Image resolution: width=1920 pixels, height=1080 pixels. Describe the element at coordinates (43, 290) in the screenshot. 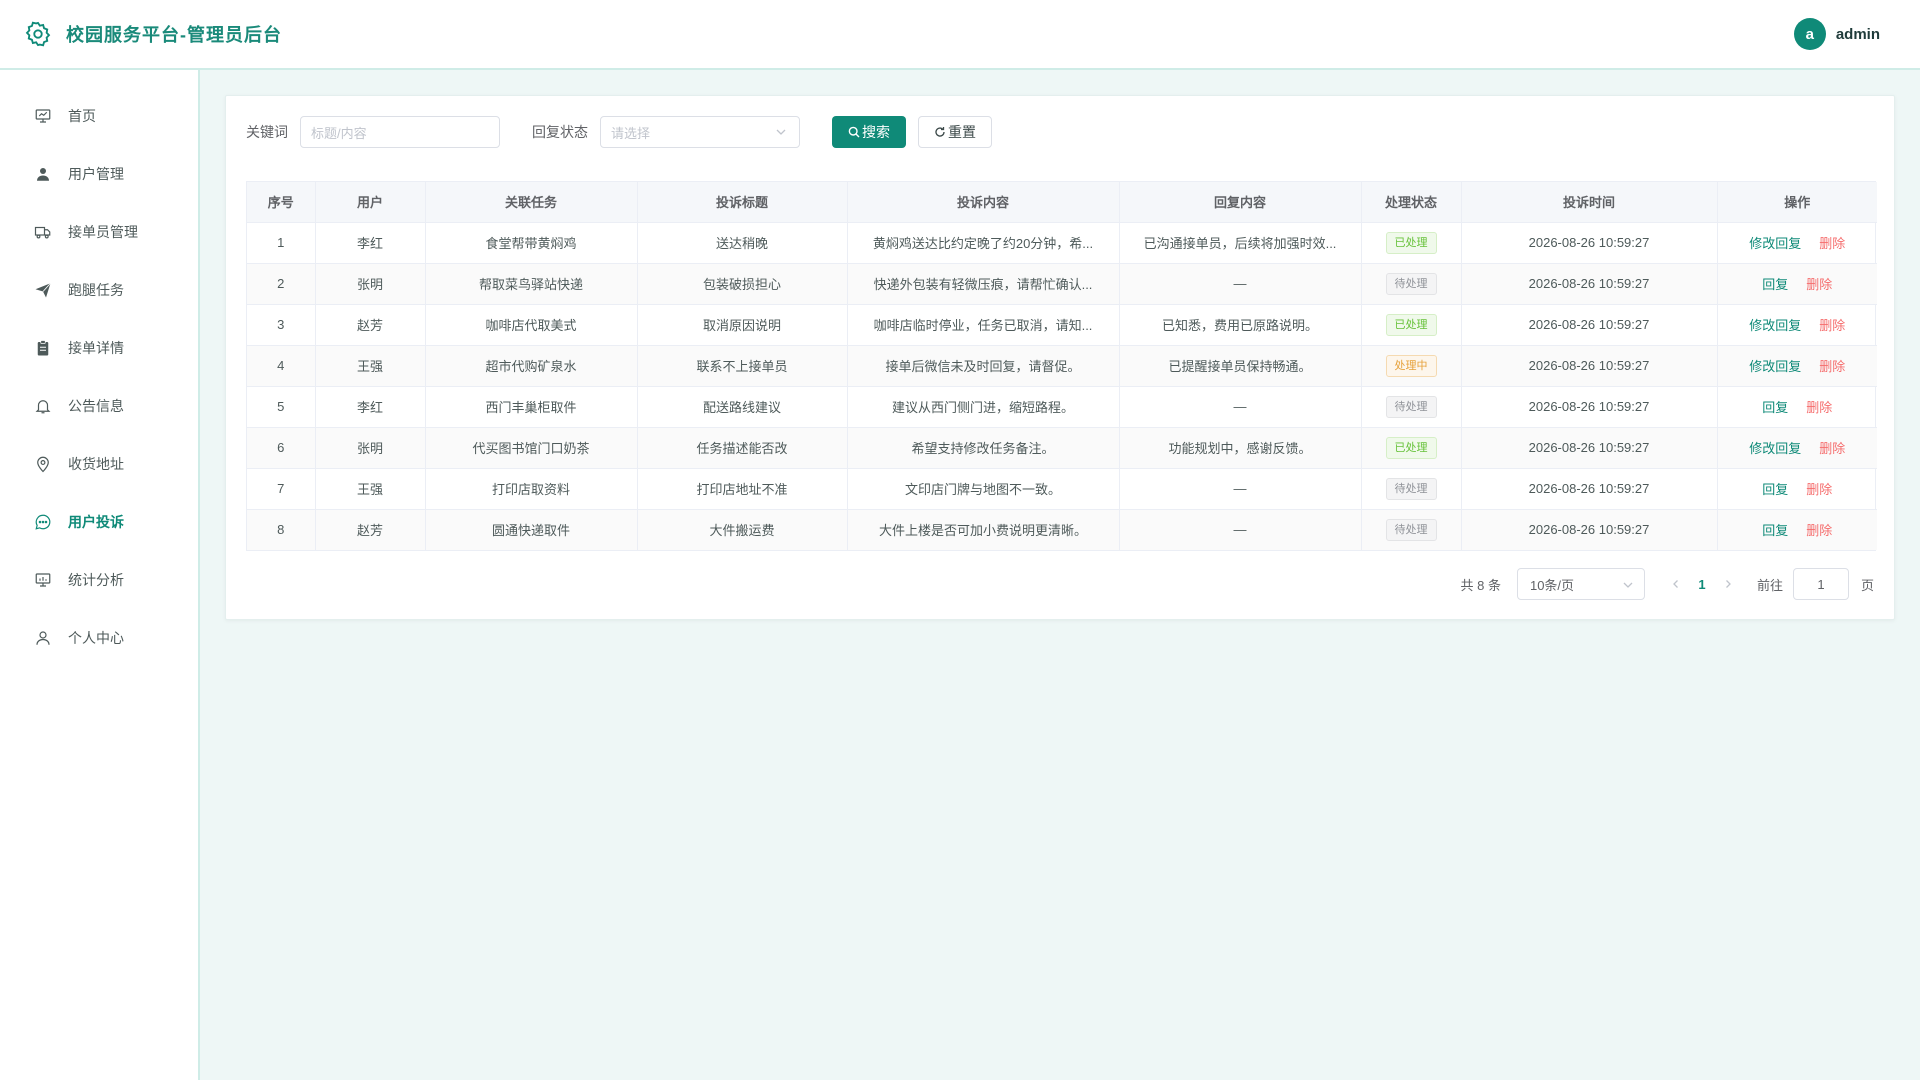

I see `paper-plane-icon` at that location.